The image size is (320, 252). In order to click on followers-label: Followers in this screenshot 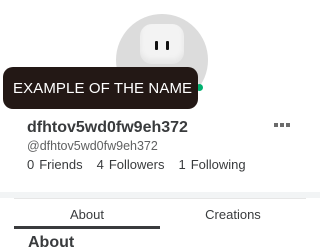, I will do `click(136, 164)`.